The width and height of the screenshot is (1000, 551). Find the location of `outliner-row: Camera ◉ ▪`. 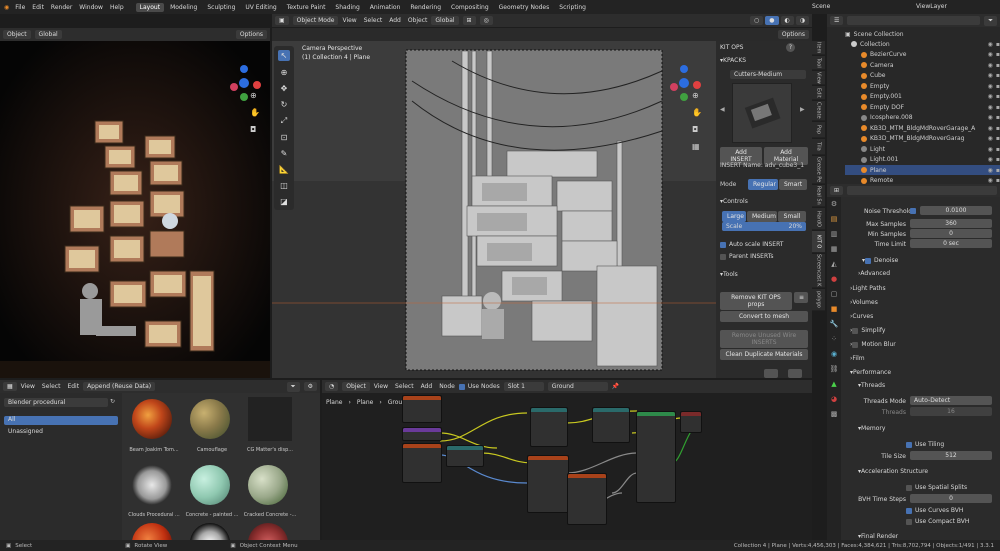

outliner-row: Camera ◉ ▪ is located at coordinates (922, 65).